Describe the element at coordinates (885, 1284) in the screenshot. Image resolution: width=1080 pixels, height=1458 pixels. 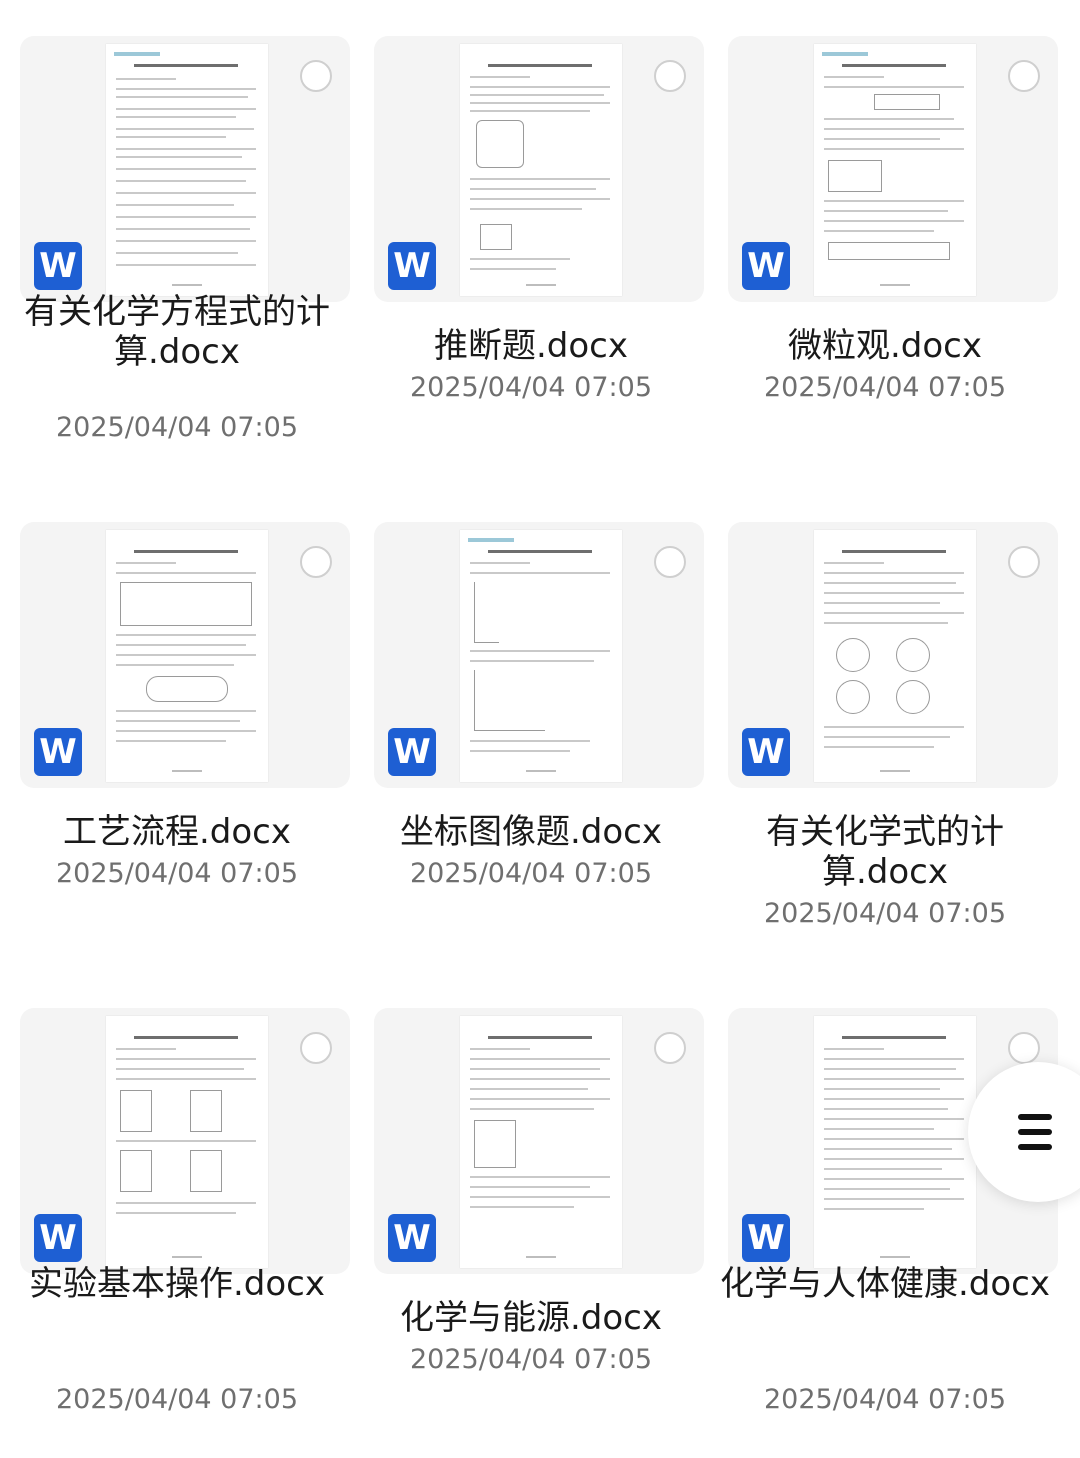
I see `file-name: 化学与人体健康.docx` at that location.